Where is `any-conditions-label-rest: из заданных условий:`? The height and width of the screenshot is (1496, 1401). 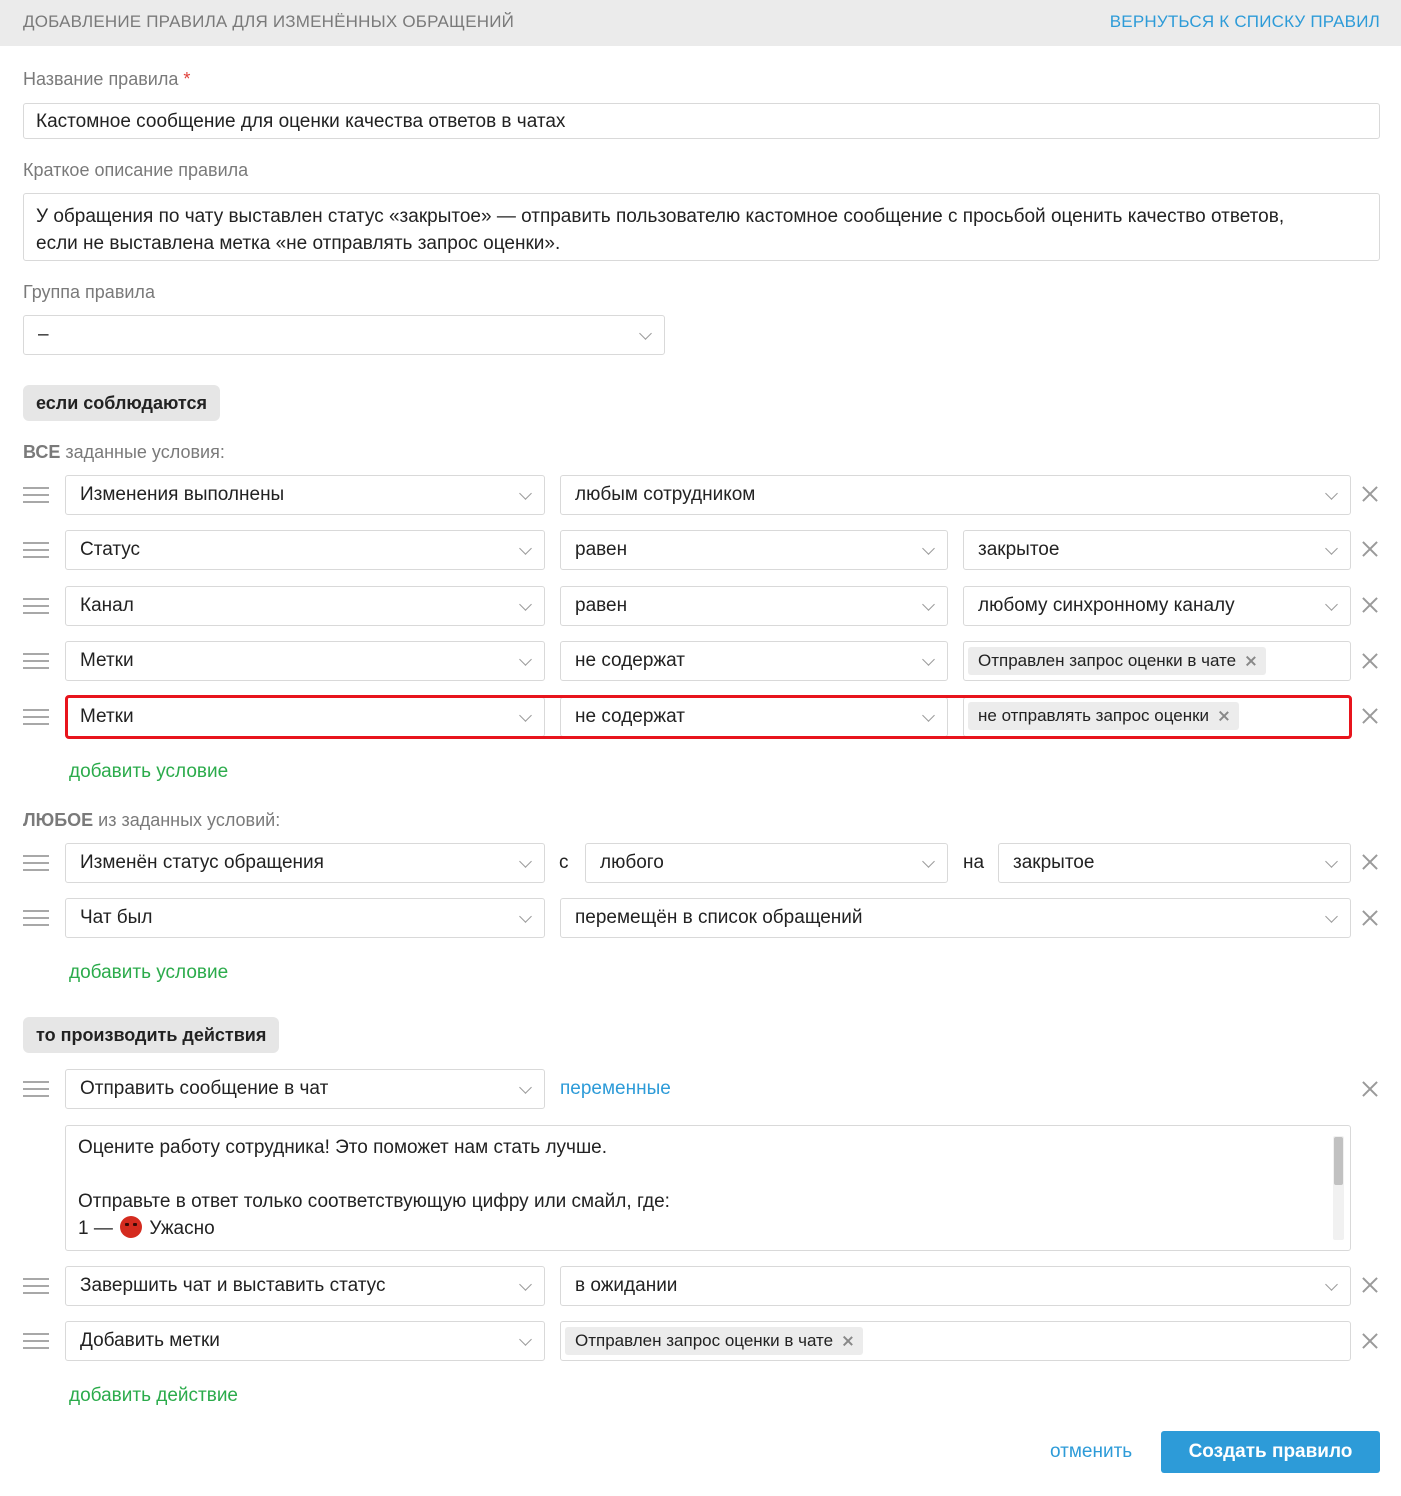 any-conditions-label-rest: из заданных условий: is located at coordinates (187, 820).